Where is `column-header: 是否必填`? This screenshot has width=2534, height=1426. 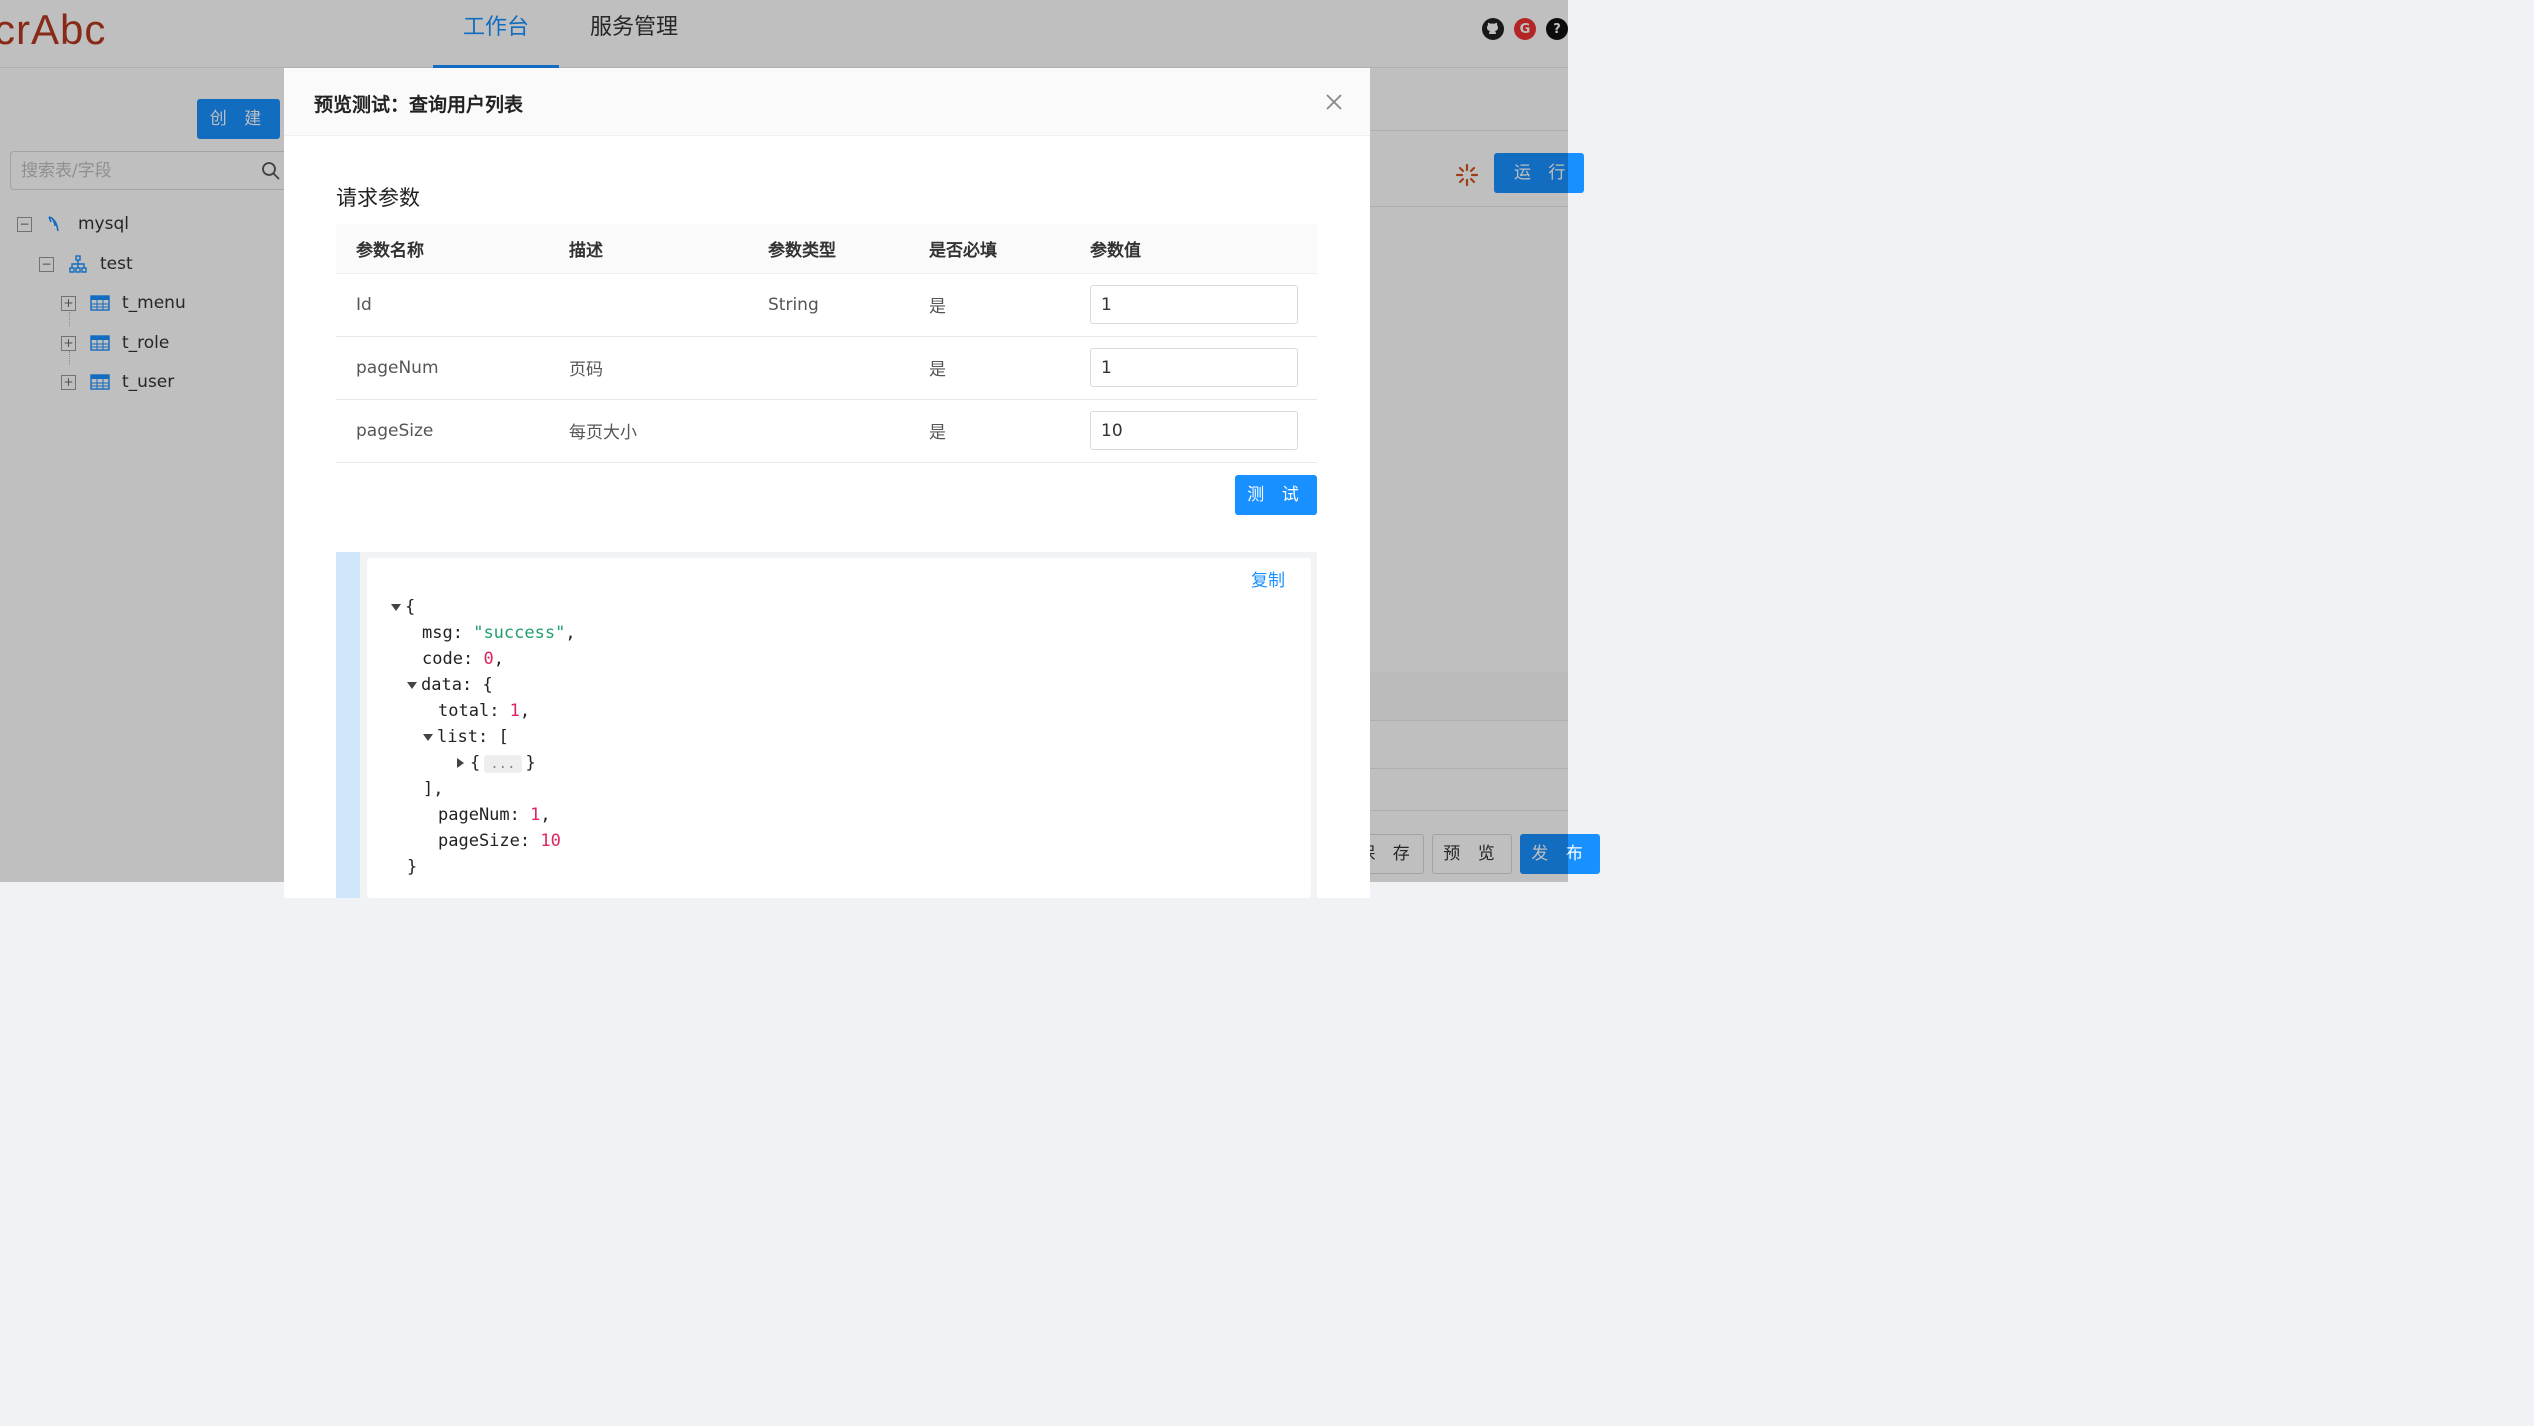 column-header: 是否必填 is located at coordinates (989, 249).